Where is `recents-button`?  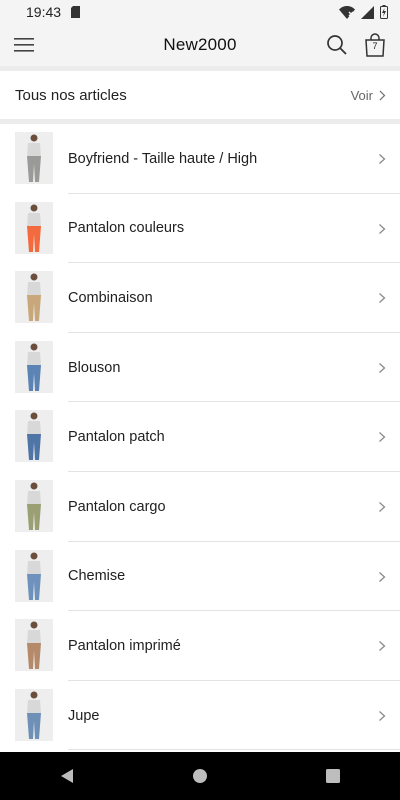
recents-button is located at coordinates (333, 776).